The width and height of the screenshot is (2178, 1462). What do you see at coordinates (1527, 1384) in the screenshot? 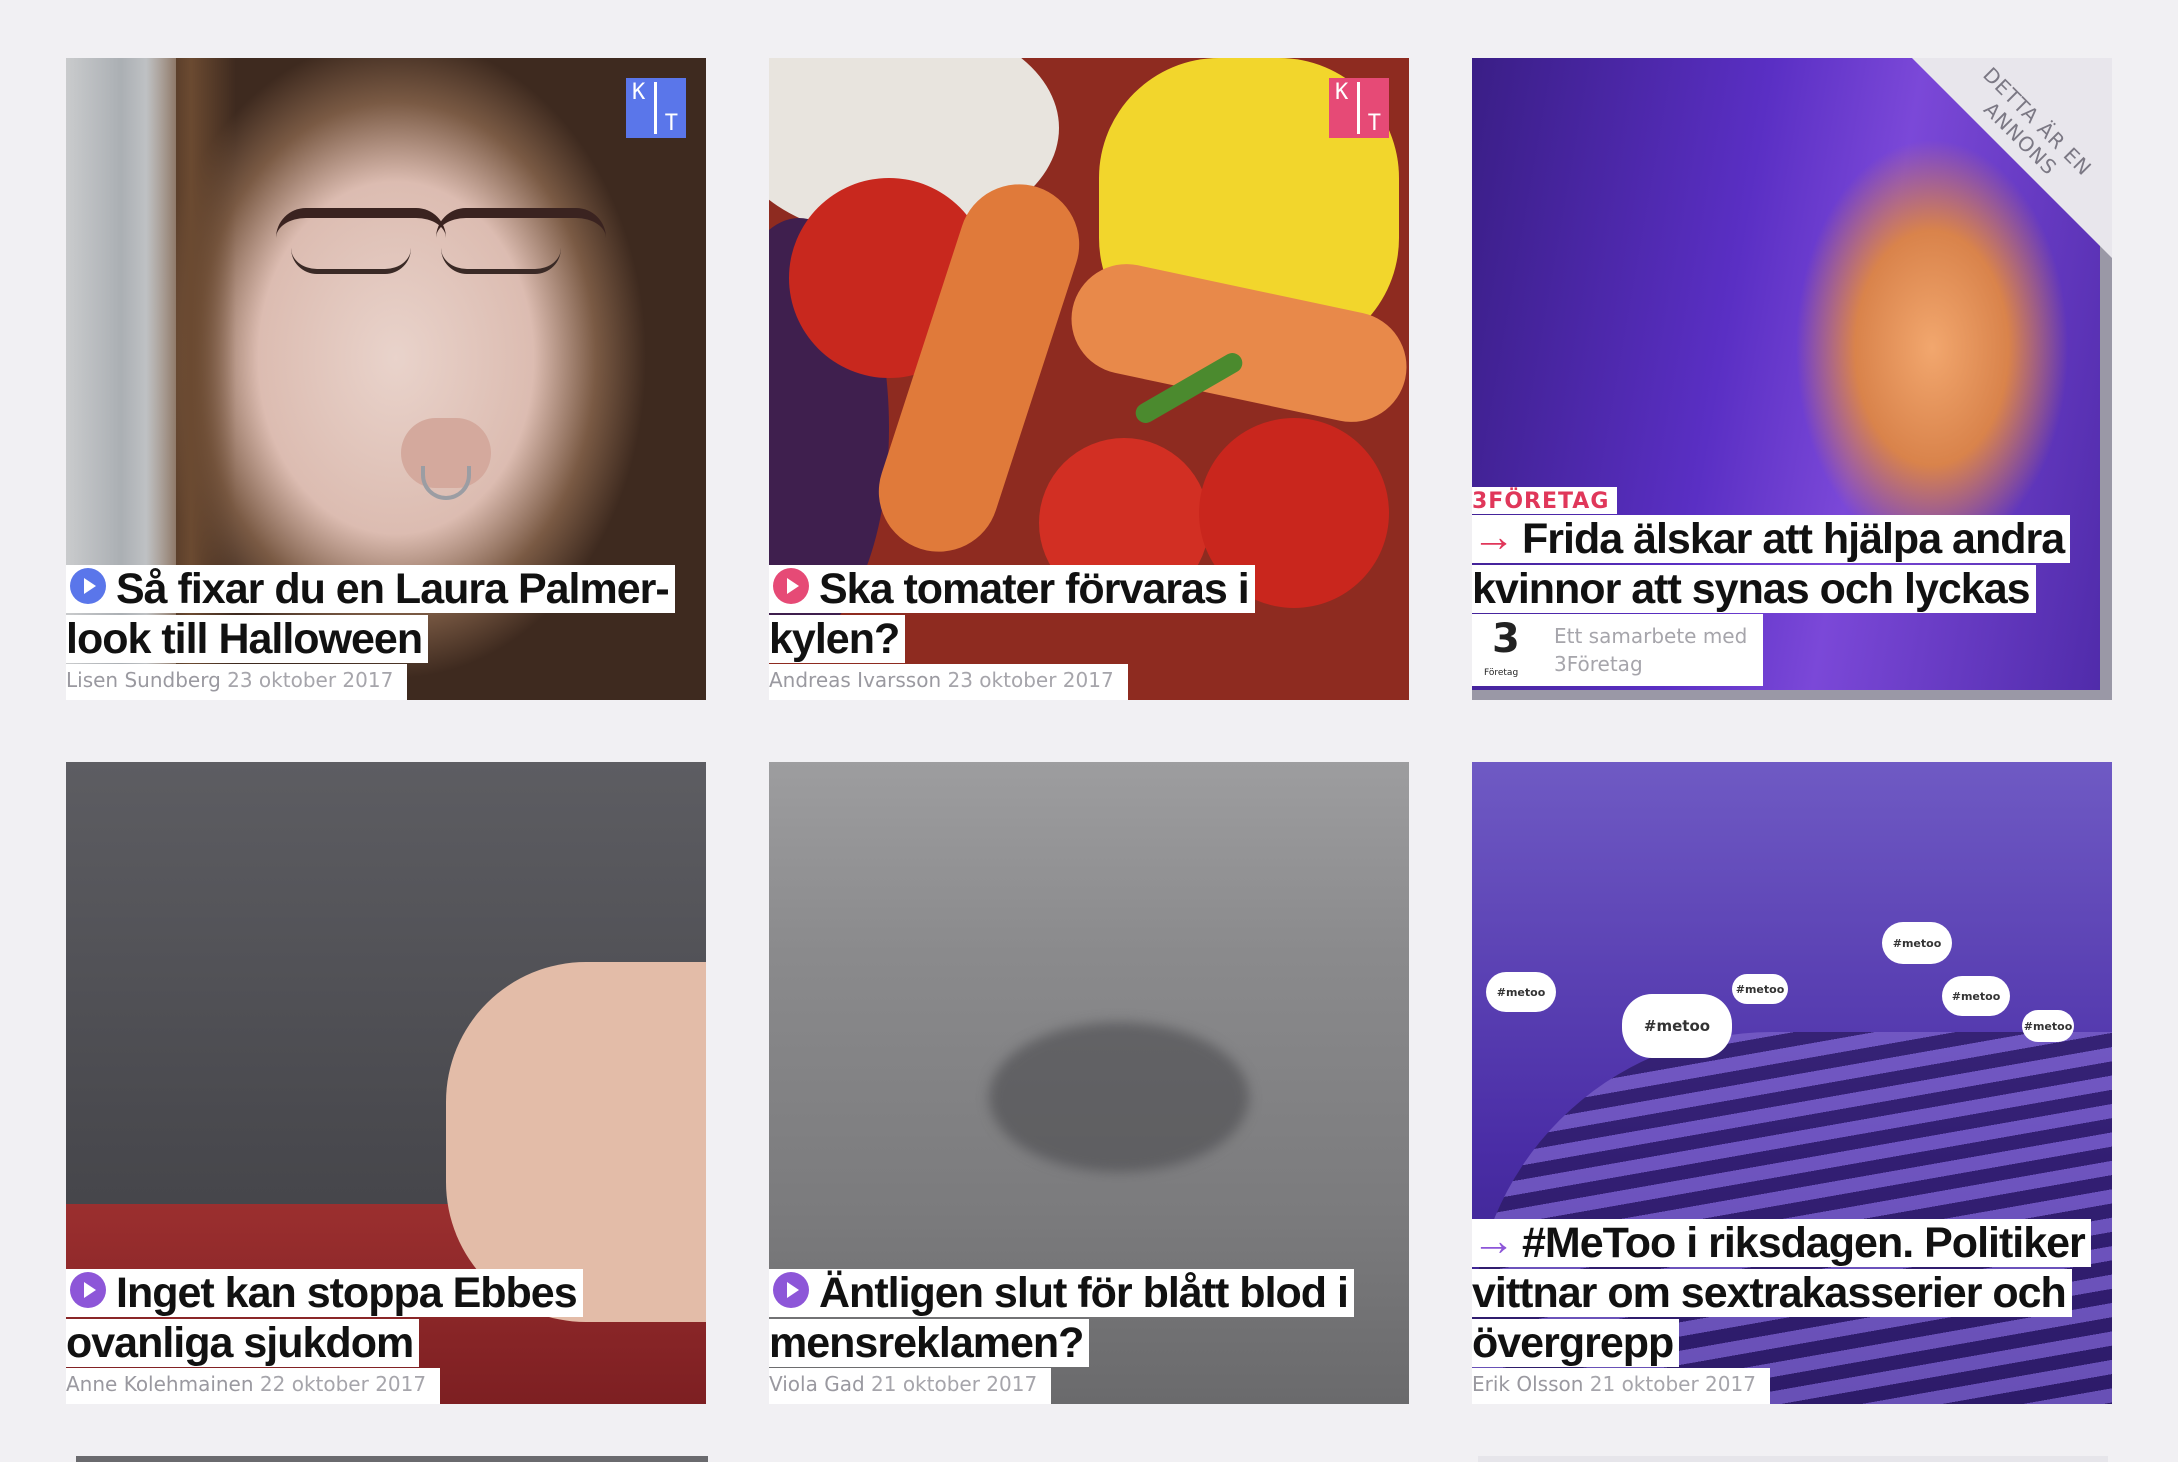
I see `author-name: Erik Olsson` at bounding box center [1527, 1384].